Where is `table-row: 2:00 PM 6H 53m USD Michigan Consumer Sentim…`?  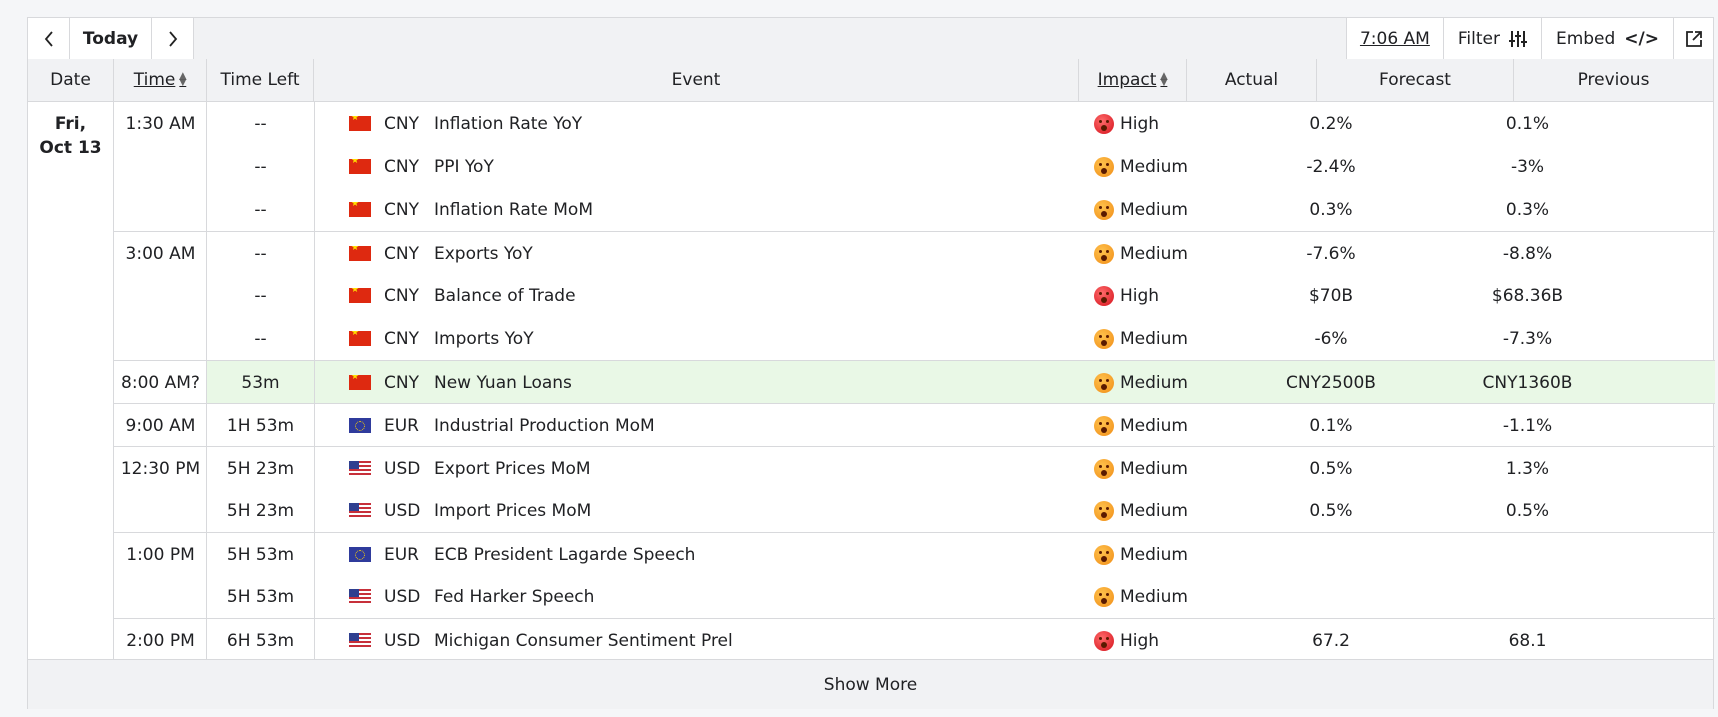
table-row: 2:00 PM 6H 53m USD Michigan Consumer Sentim… is located at coordinates (914, 640).